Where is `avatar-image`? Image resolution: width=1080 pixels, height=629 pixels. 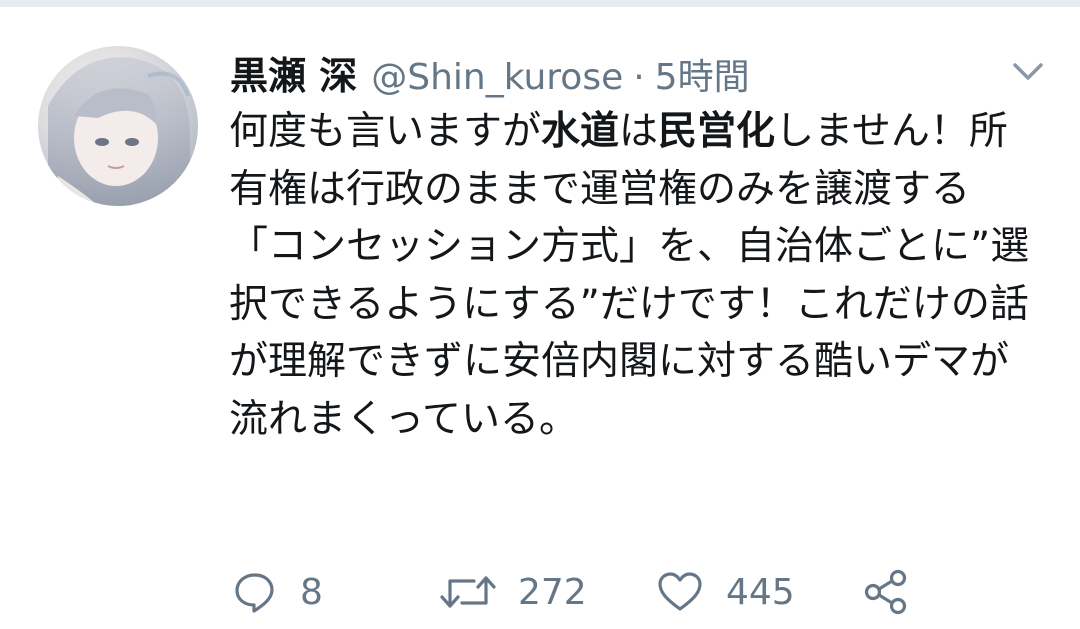 avatar-image is located at coordinates (119, 131).